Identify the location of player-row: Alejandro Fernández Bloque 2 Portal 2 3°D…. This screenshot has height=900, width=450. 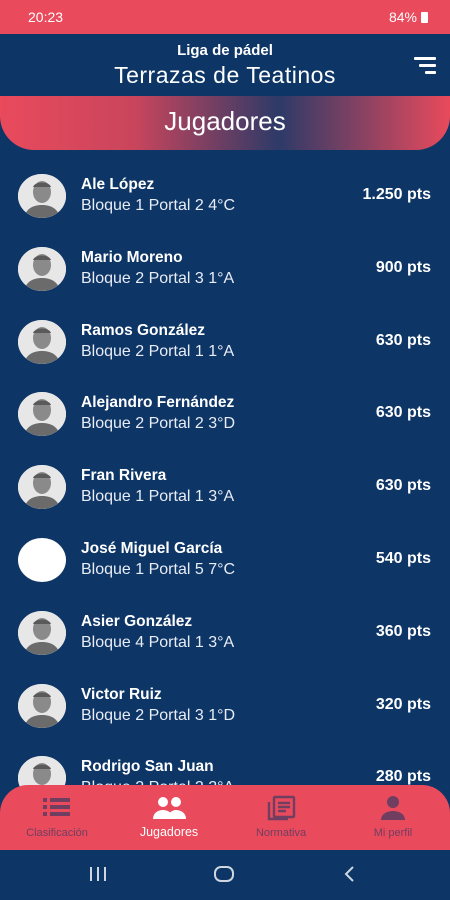
(225, 414).